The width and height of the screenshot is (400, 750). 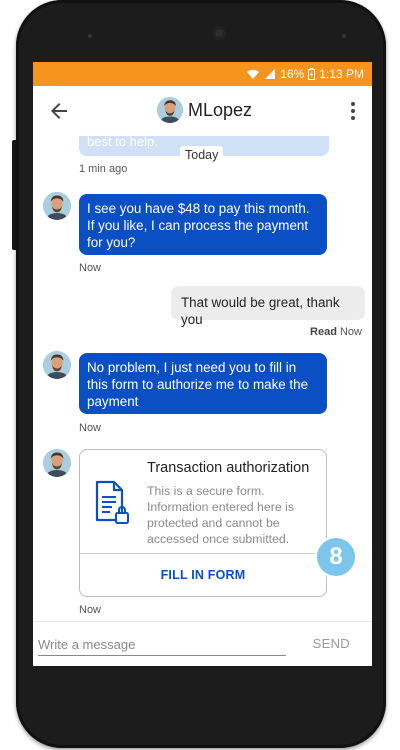 I want to click on outgoing-message-bubble: That would be great, thank you, so click(x=268, y=306).